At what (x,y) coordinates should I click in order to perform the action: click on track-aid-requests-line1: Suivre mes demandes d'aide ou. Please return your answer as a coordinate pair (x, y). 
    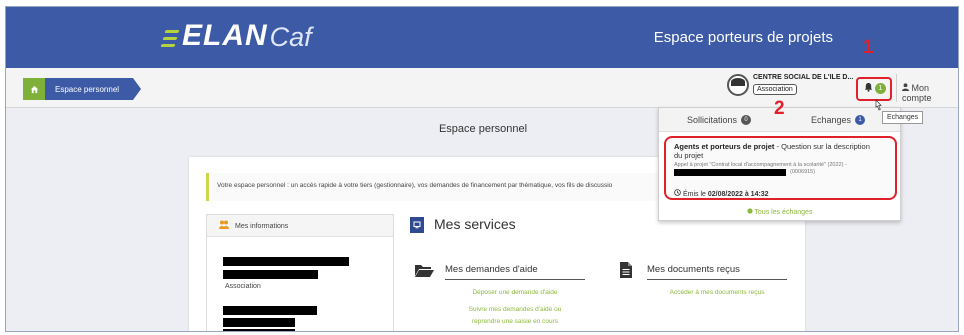
    Looking at the image, I should click on (515, 309).